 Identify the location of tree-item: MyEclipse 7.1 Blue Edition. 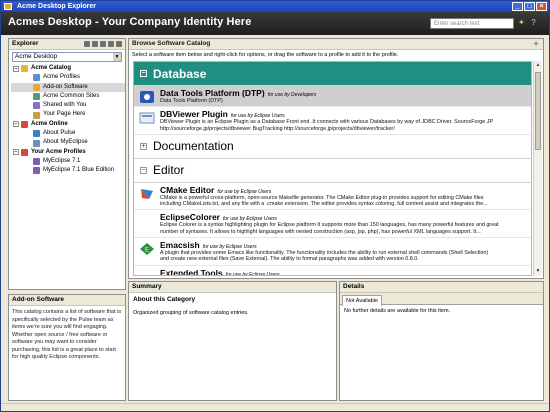
(68, 170).